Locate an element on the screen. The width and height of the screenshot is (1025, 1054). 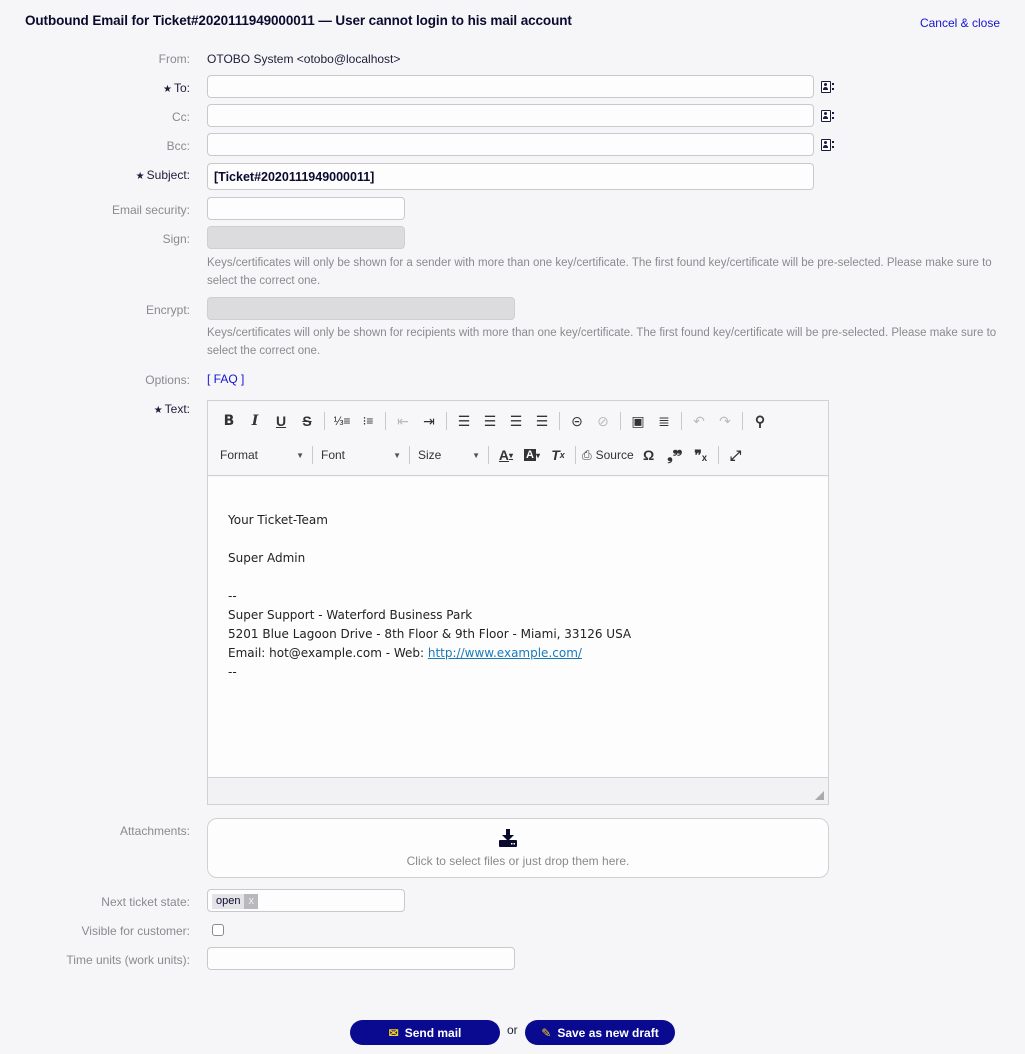
faq-link: [ FAQ ] is located at coordinates (225, 379).